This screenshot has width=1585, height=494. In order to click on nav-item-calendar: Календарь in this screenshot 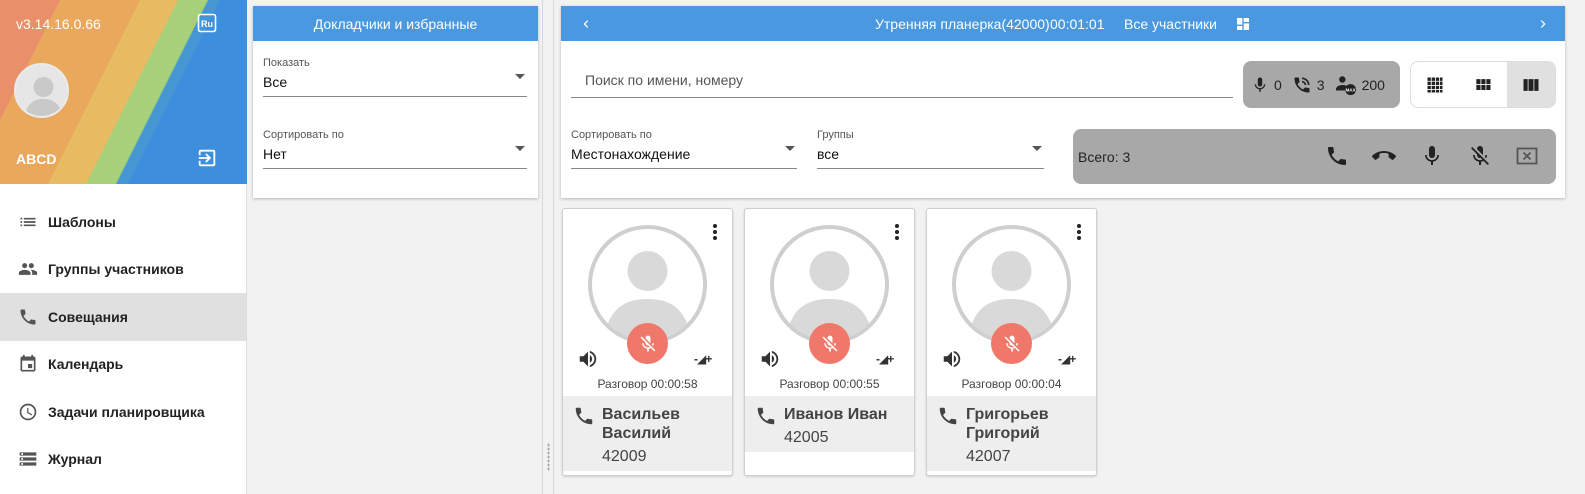, I will do `click(123, 365)`.